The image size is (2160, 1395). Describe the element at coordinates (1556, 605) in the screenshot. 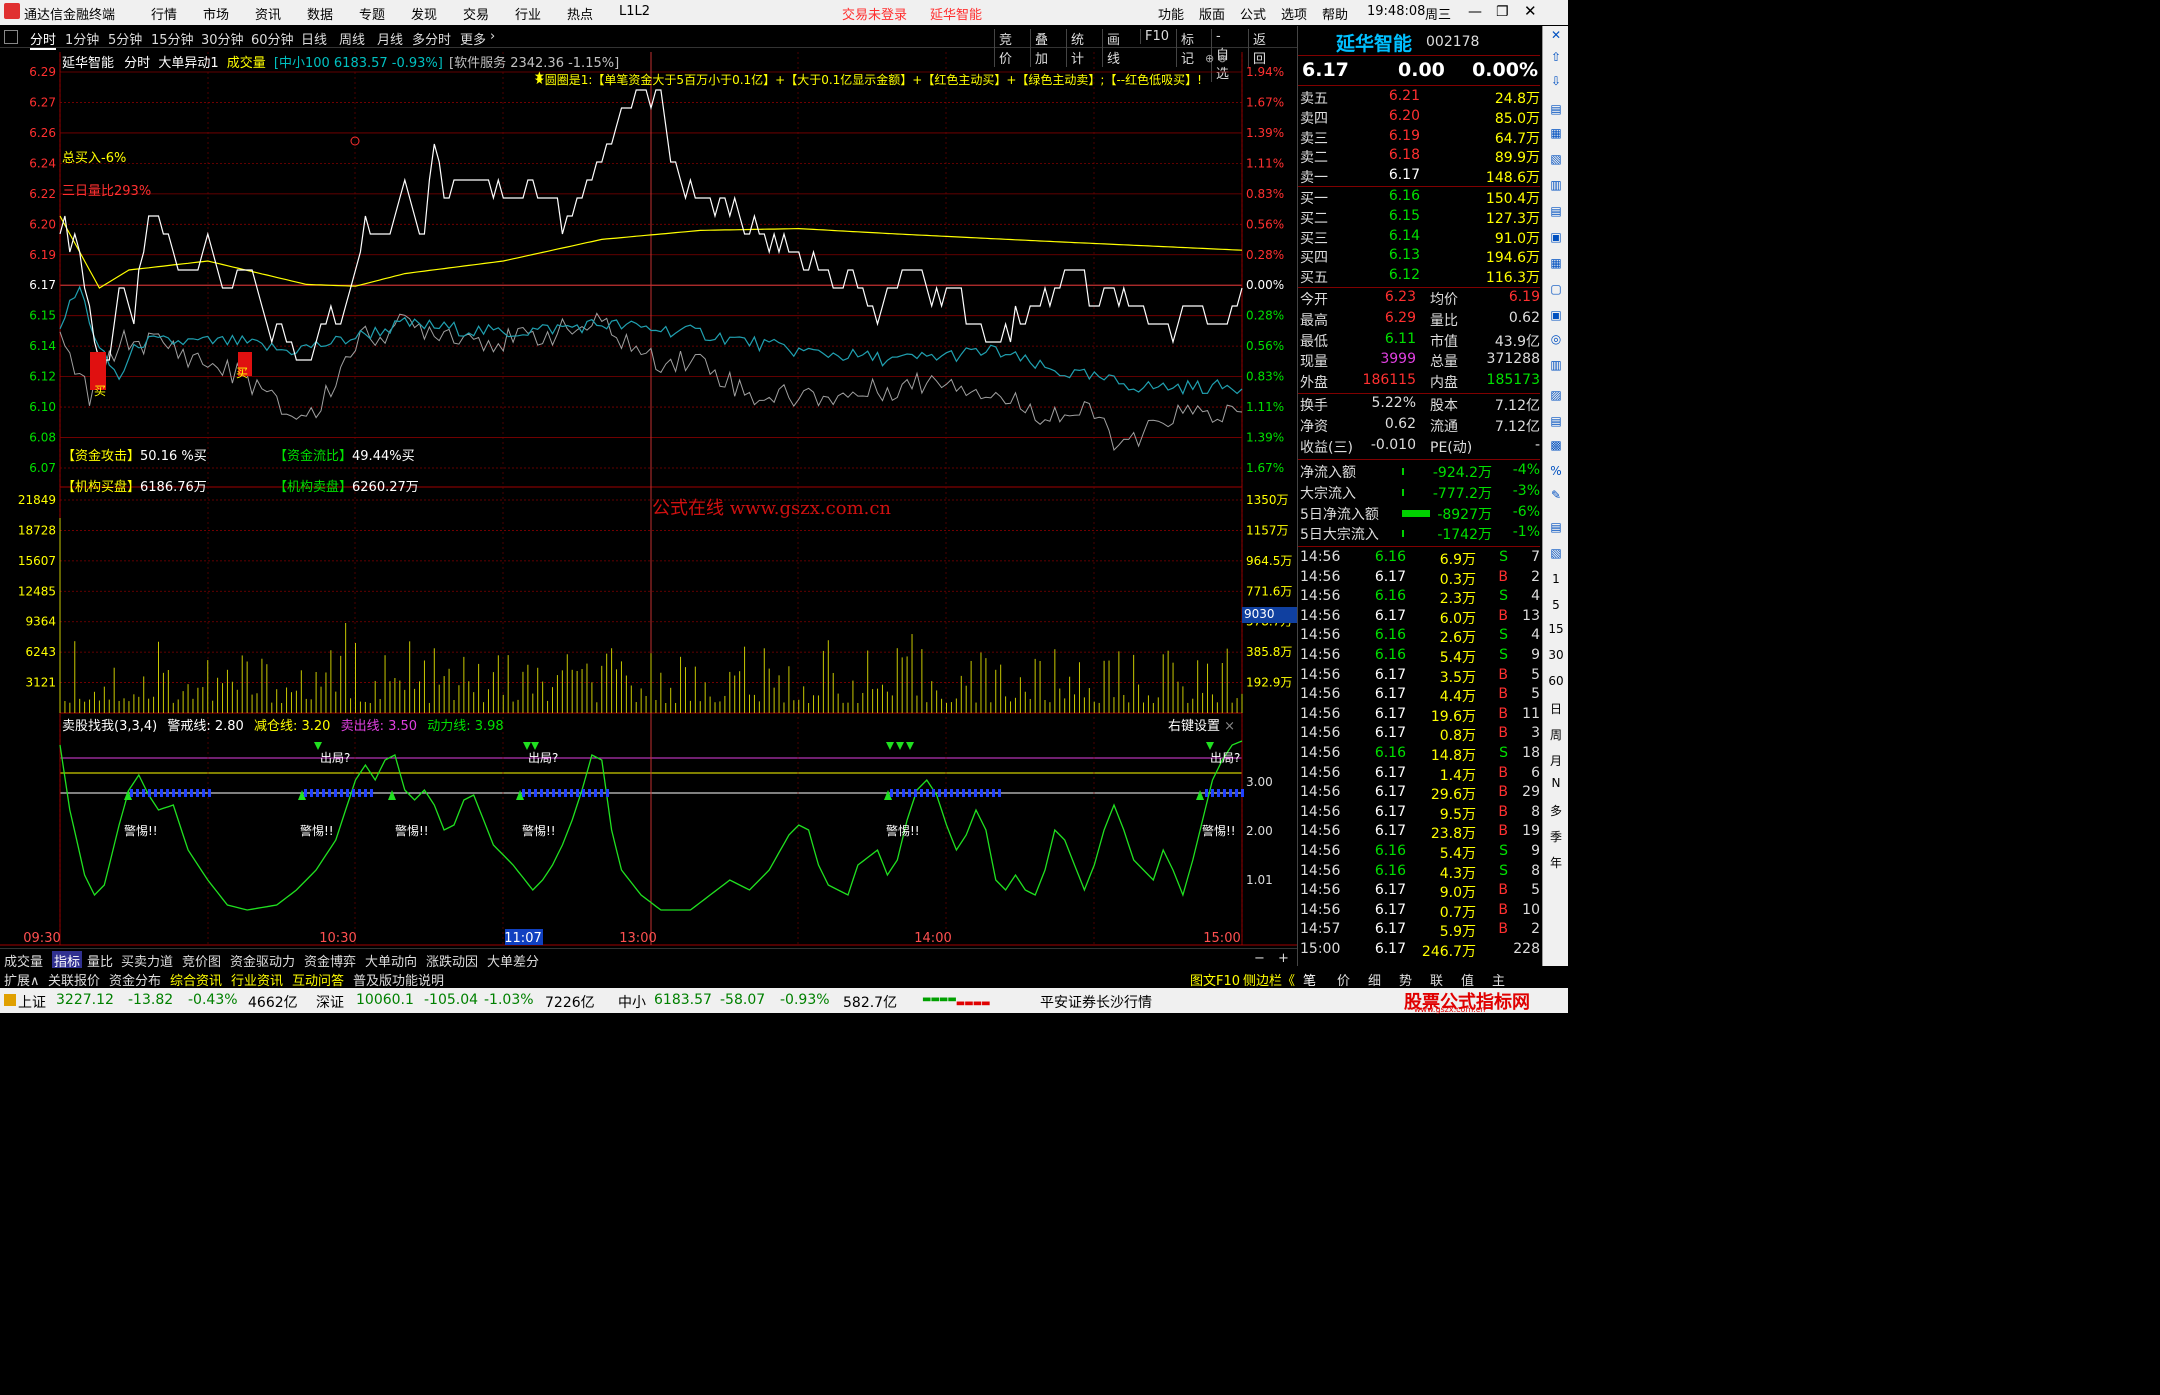

I see `period-5-icon: 5` at that location.